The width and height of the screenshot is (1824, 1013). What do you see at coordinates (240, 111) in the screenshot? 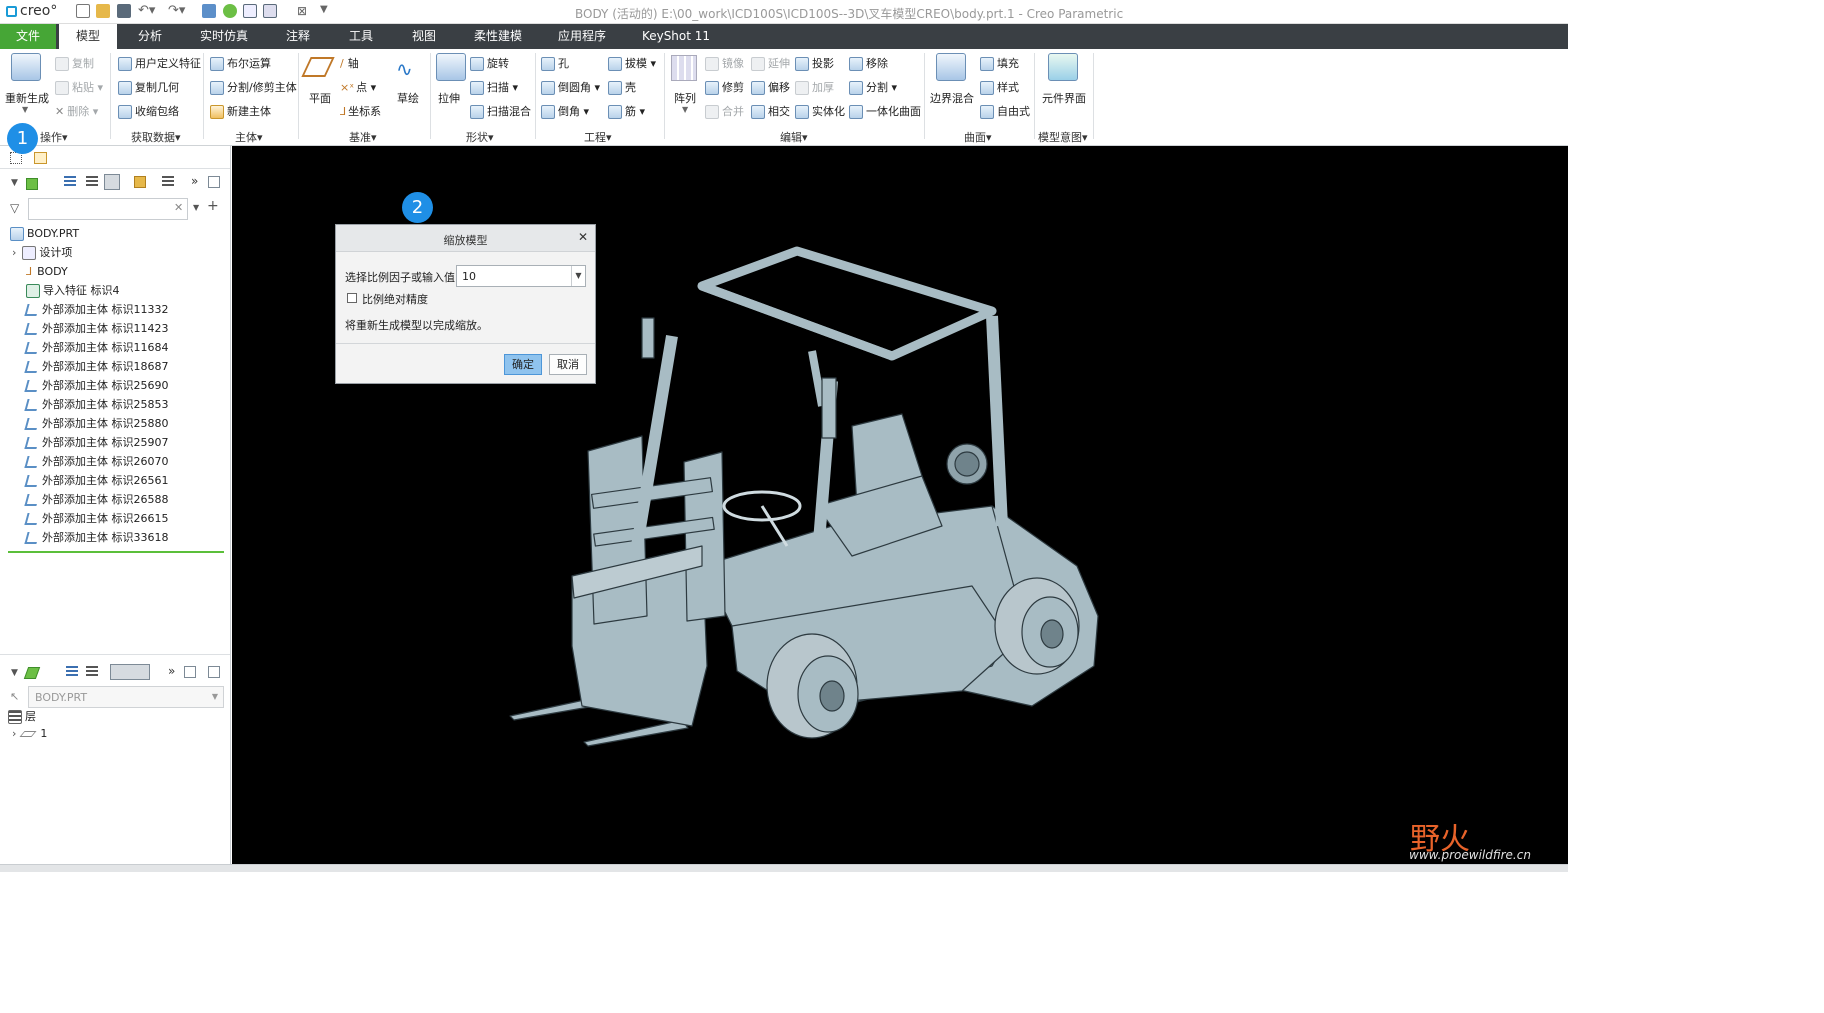
I see `new-body-button: 新建主体` at bounding box center [240, 111].